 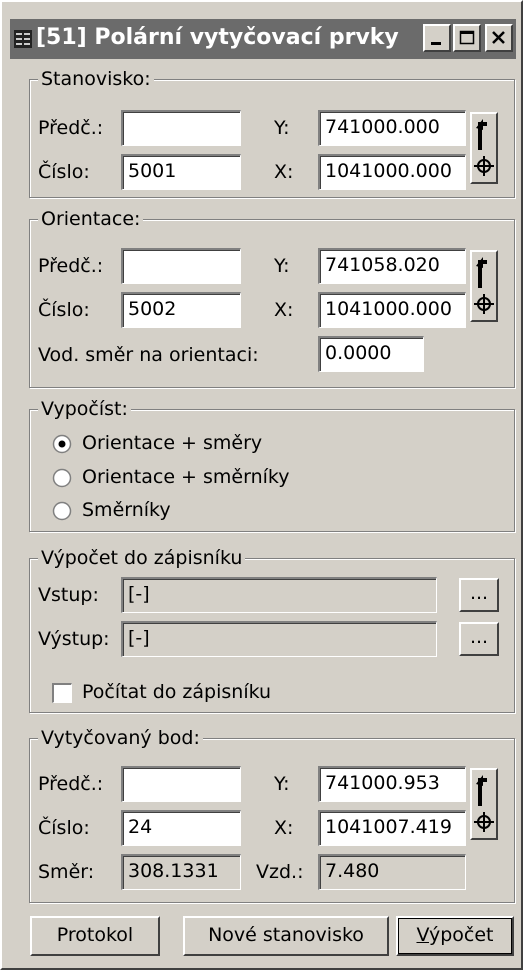 What do you see at coordinates (120, 738) in the screenshot?
I see `bod-legend: Vytyčovaný bod:` at bounding box center [120, 738].